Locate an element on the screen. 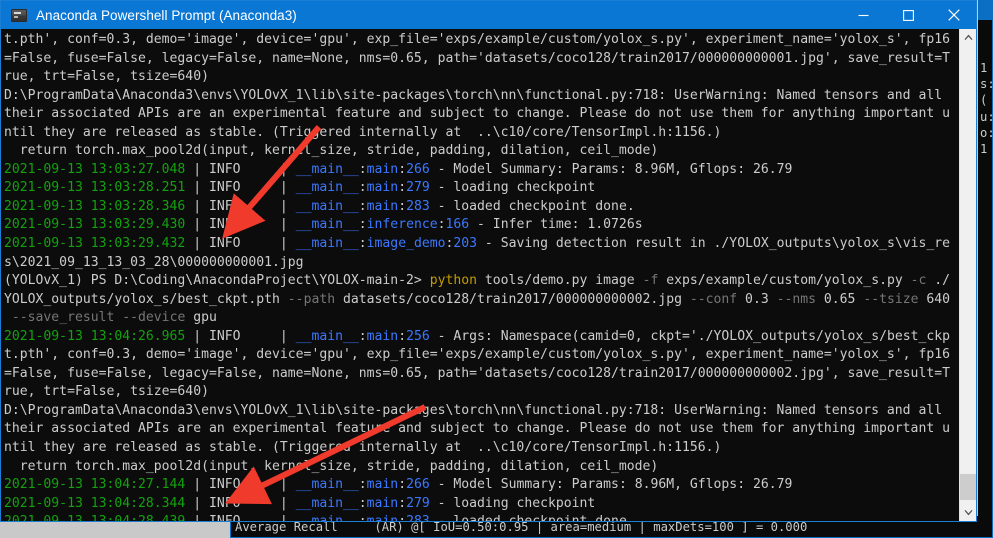 The height and width of the screenshot is (538, 993). terminal-text-gray: --conf is located at coordinates (713, 299).